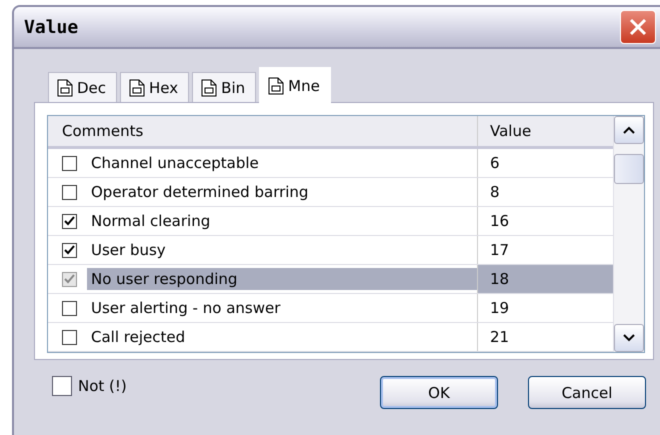 This screenshot has width=660, height=435. Describe the element at coordinates (545, 131) in the screenshot. I see `column-header: Value` at that location.